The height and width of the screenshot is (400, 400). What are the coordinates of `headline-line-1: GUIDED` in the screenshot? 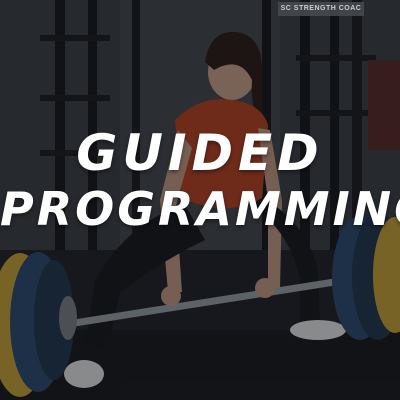 It's located at (200, 153).